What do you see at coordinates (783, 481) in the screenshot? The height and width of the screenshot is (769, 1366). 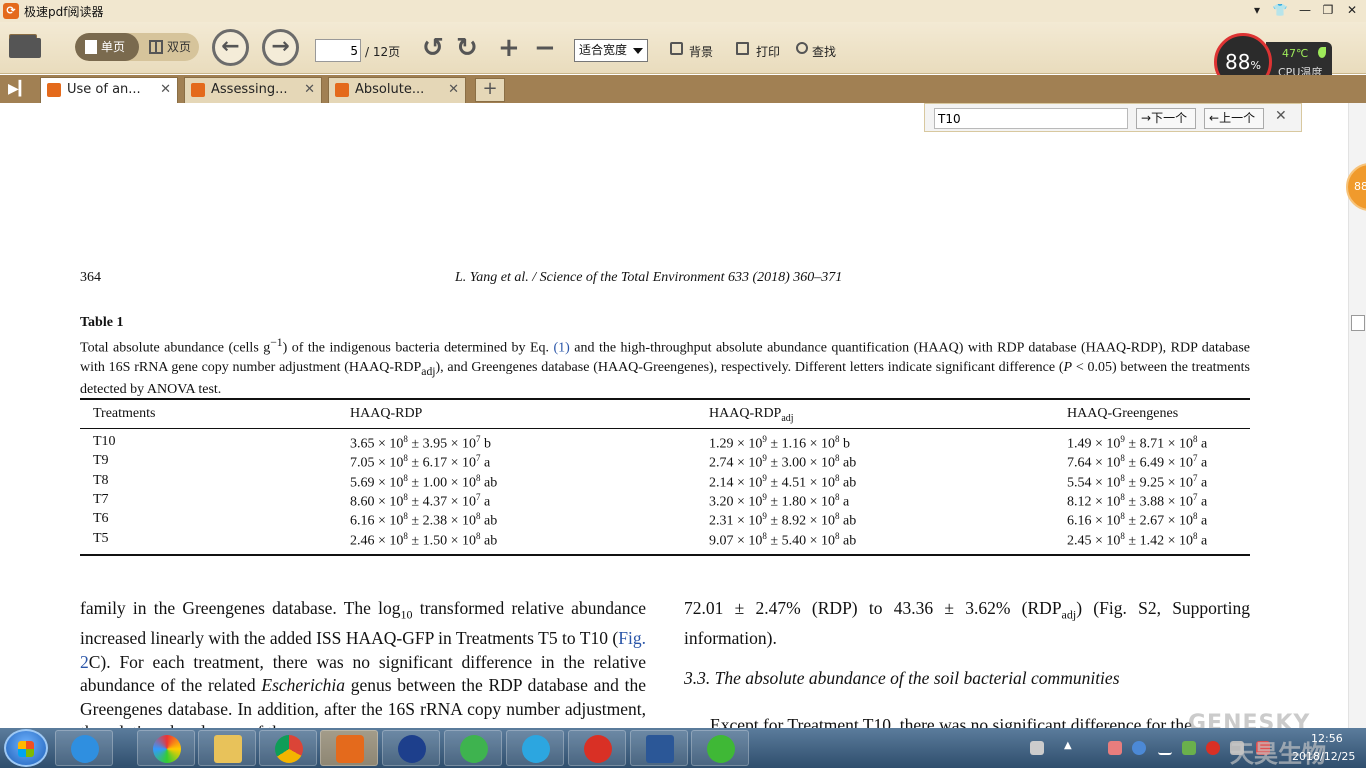 I see `table-cell-value: 2.14 × 109 ± 4.51 × 108 ab` at bounding box center [783, 481].